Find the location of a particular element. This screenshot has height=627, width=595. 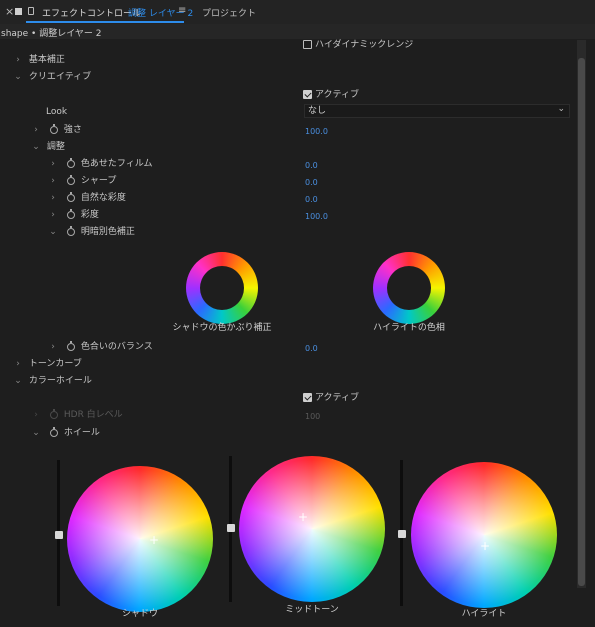

split-tone-row: ⌄ 明暗別色補正 is located at coordinates (91, 232).